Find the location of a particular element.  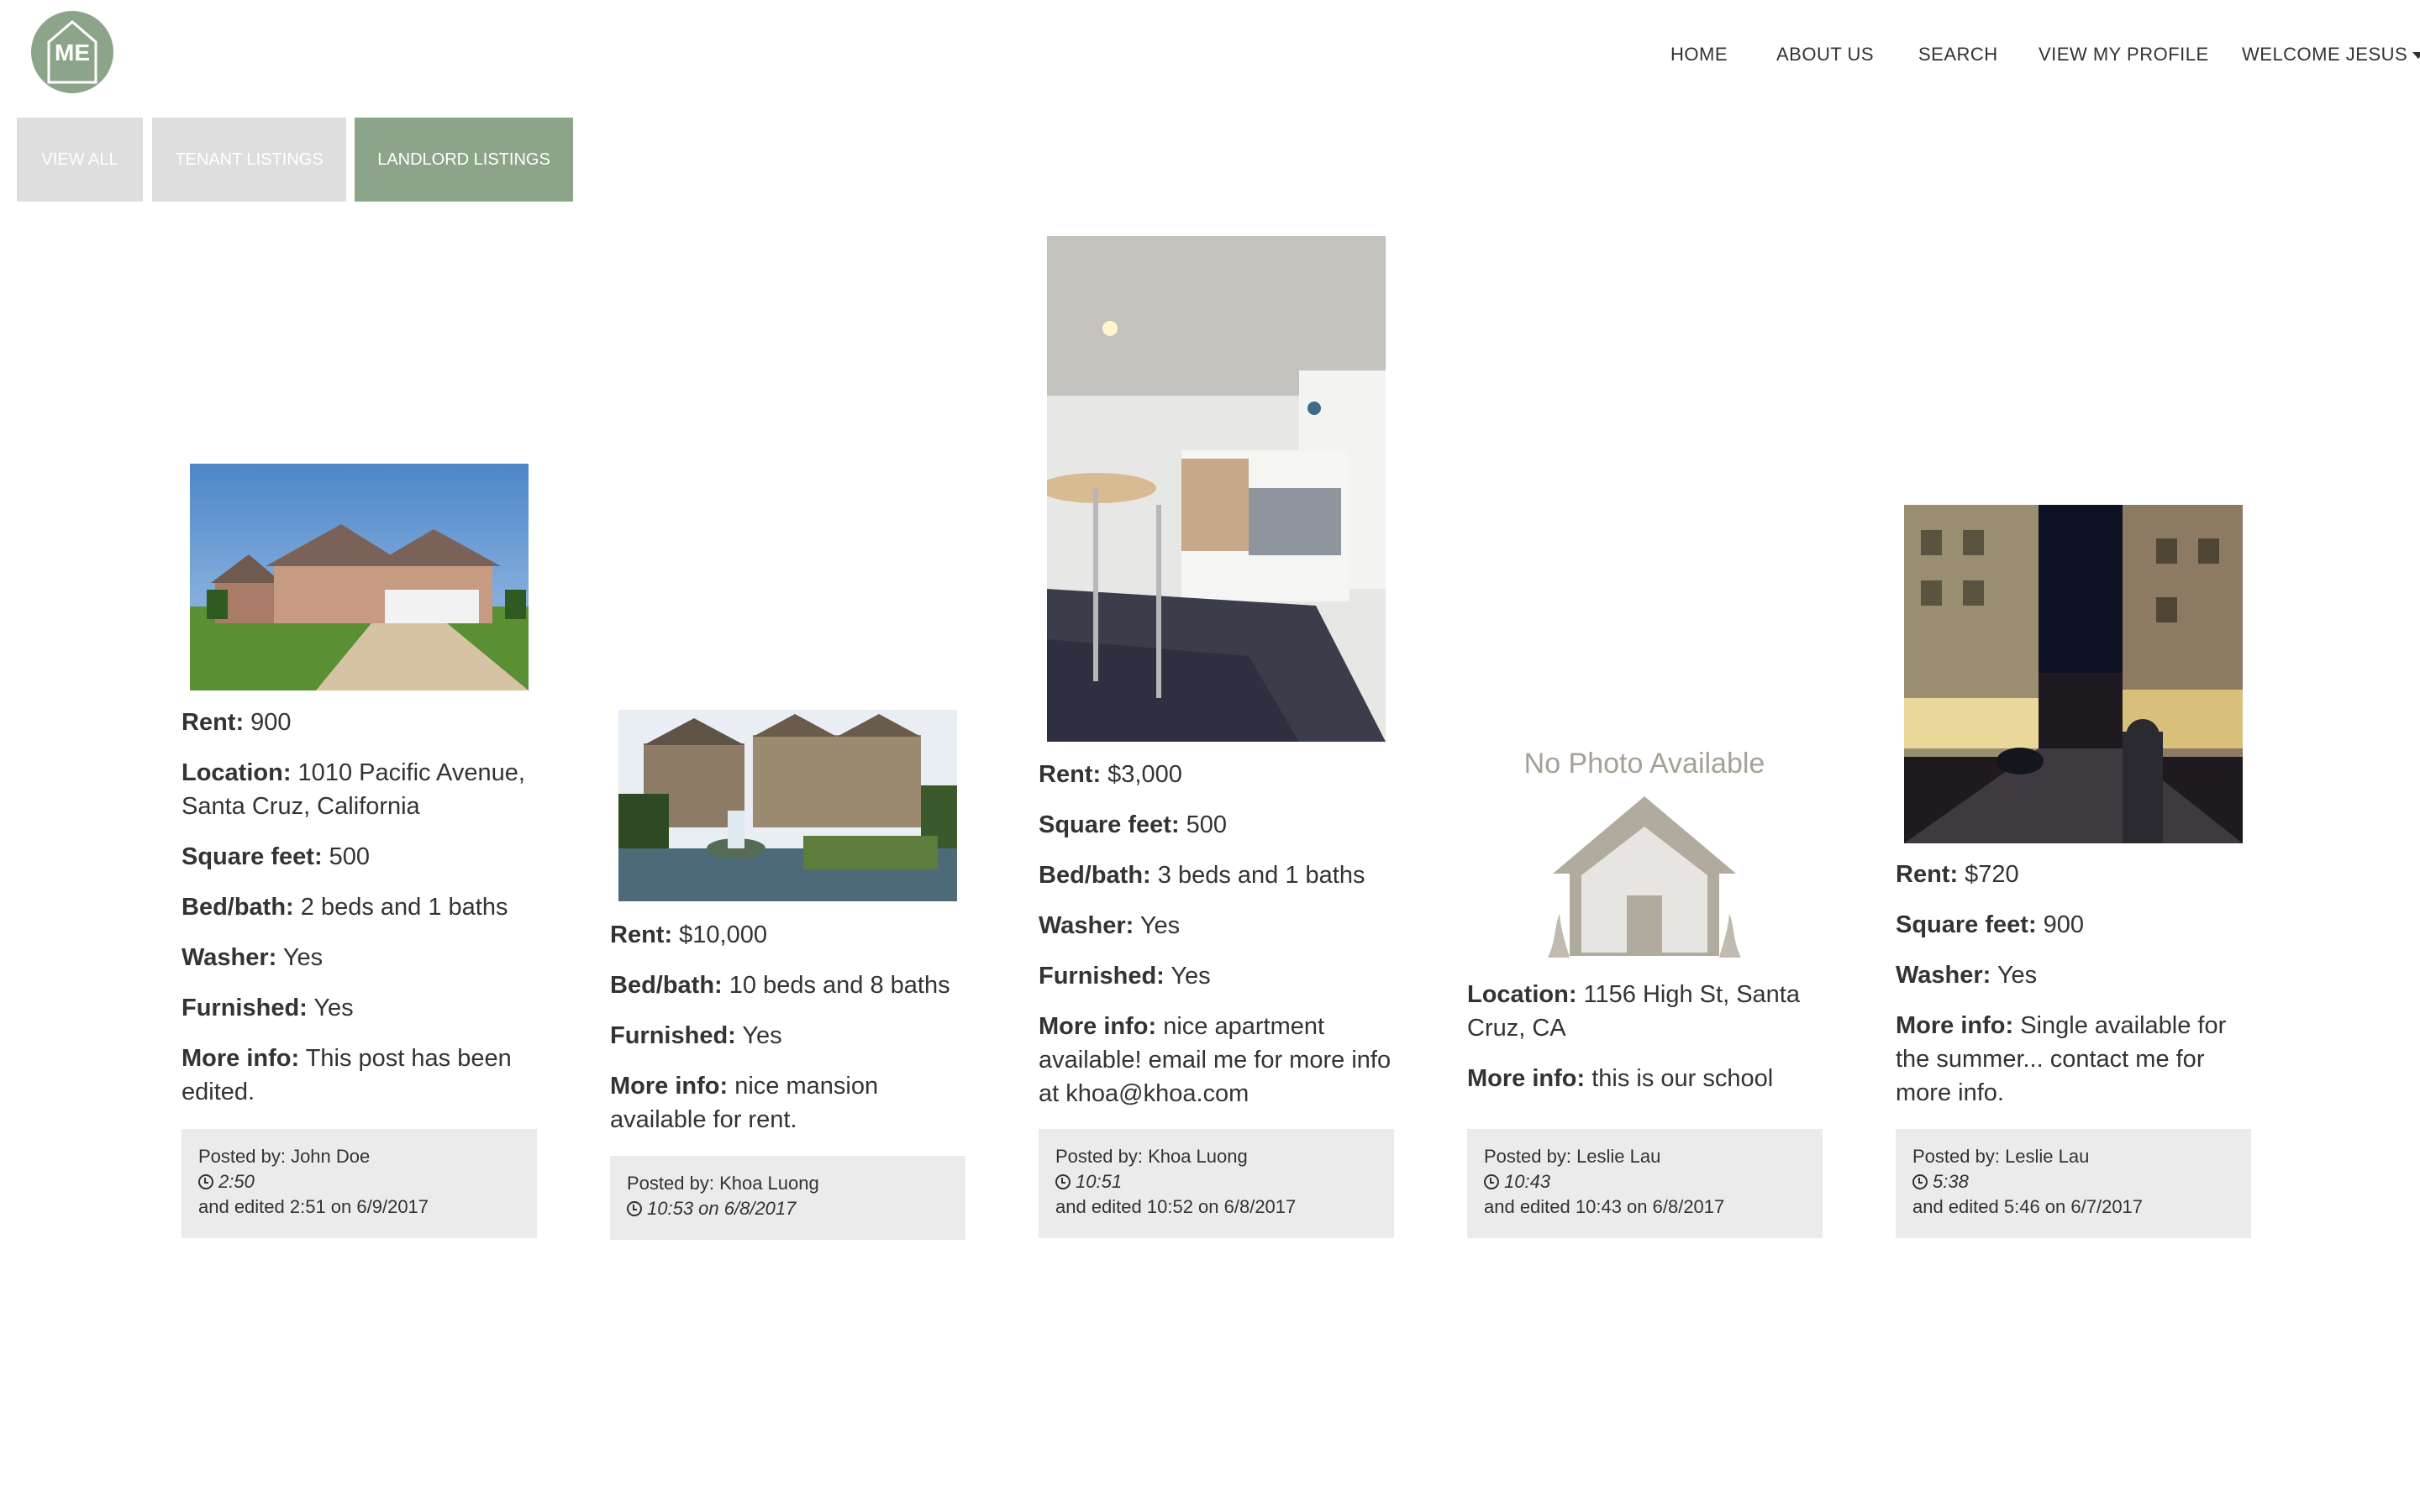

post-time: 2:50 is located at coordinates (236, 1181).